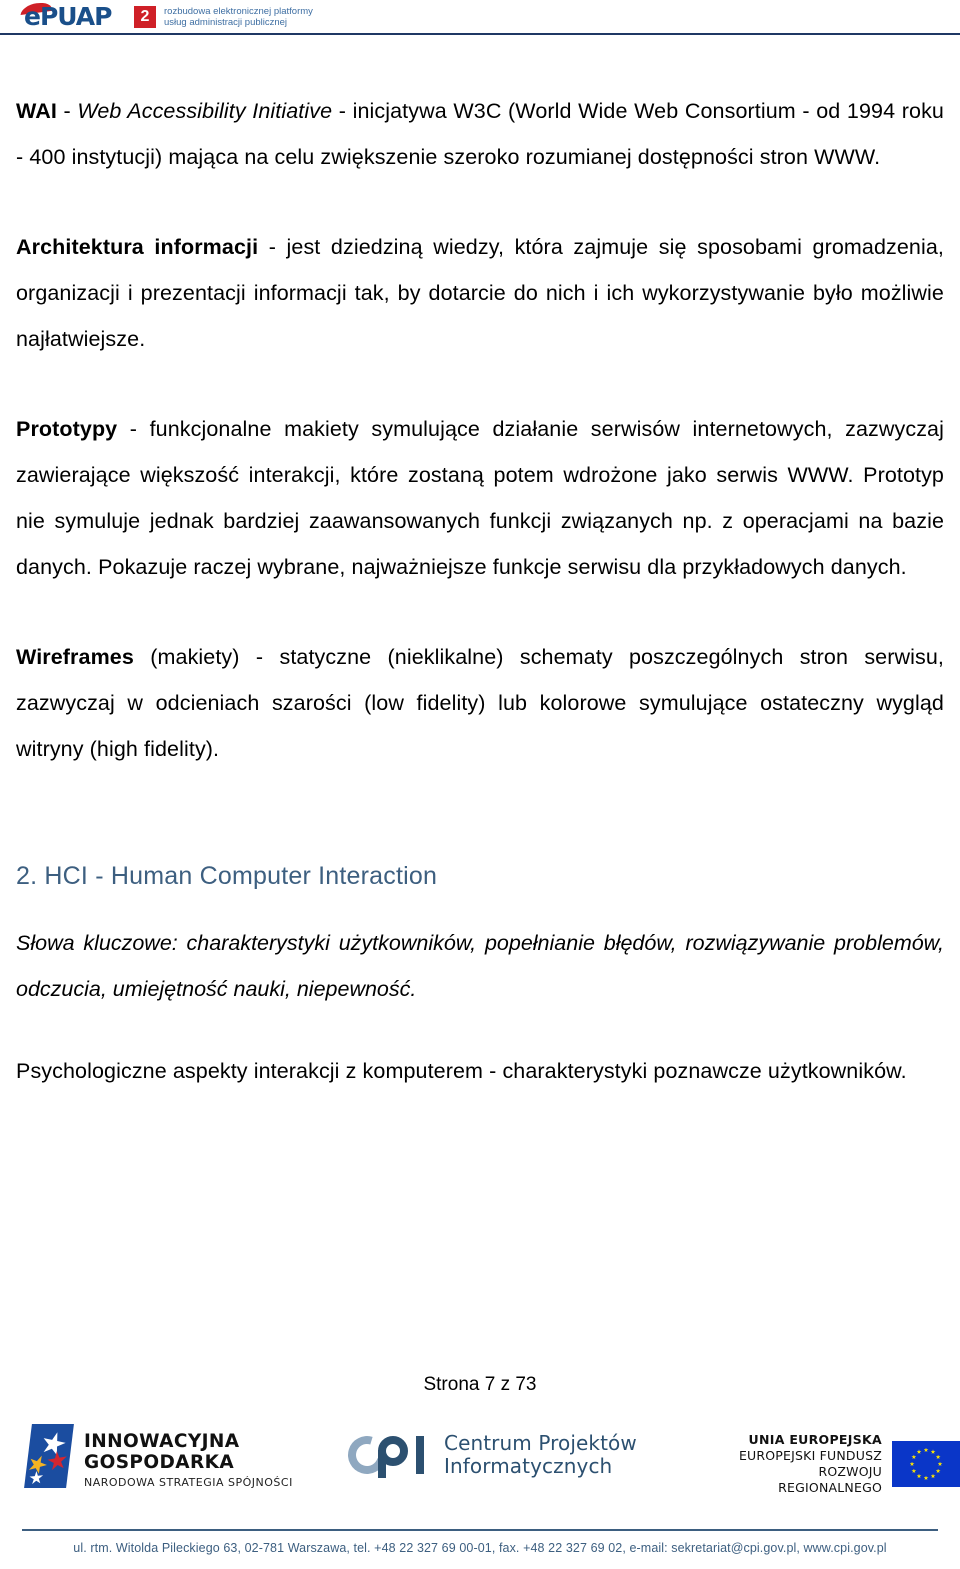  Describe the element at coordinates (36, 111) in the screenshot. I see `term-wai: WAI` at that location.